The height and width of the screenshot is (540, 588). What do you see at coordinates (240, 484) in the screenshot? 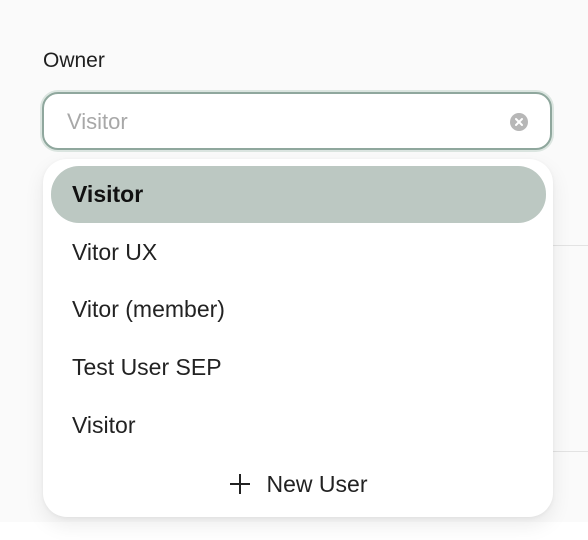
I see `plus-icon` at bounding box center [240, 484].